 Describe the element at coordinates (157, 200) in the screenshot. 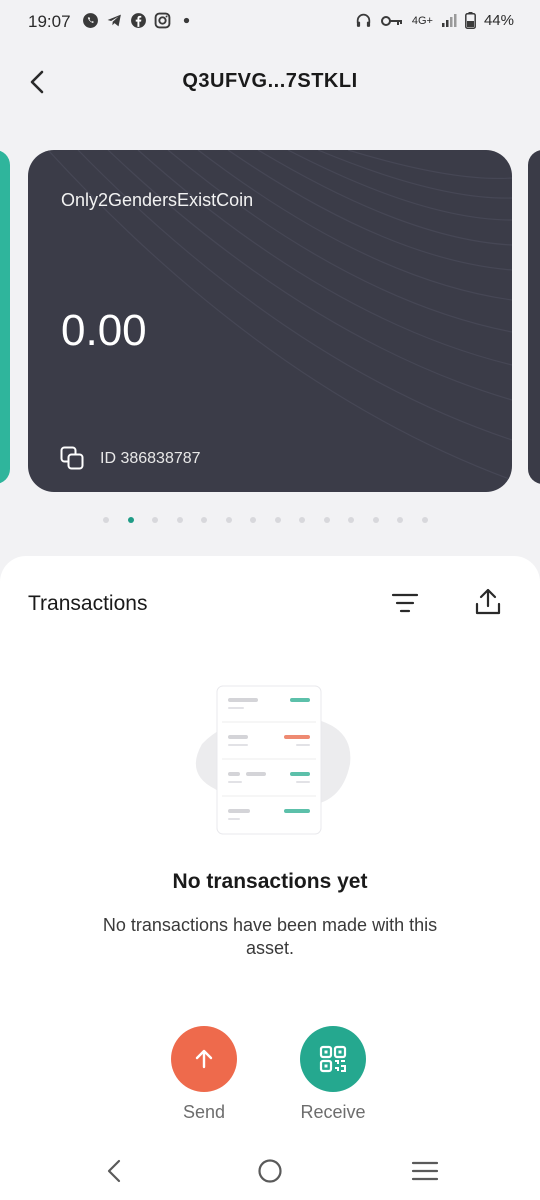

I see `asset-name: Only2GendersExistCoin` at that location.